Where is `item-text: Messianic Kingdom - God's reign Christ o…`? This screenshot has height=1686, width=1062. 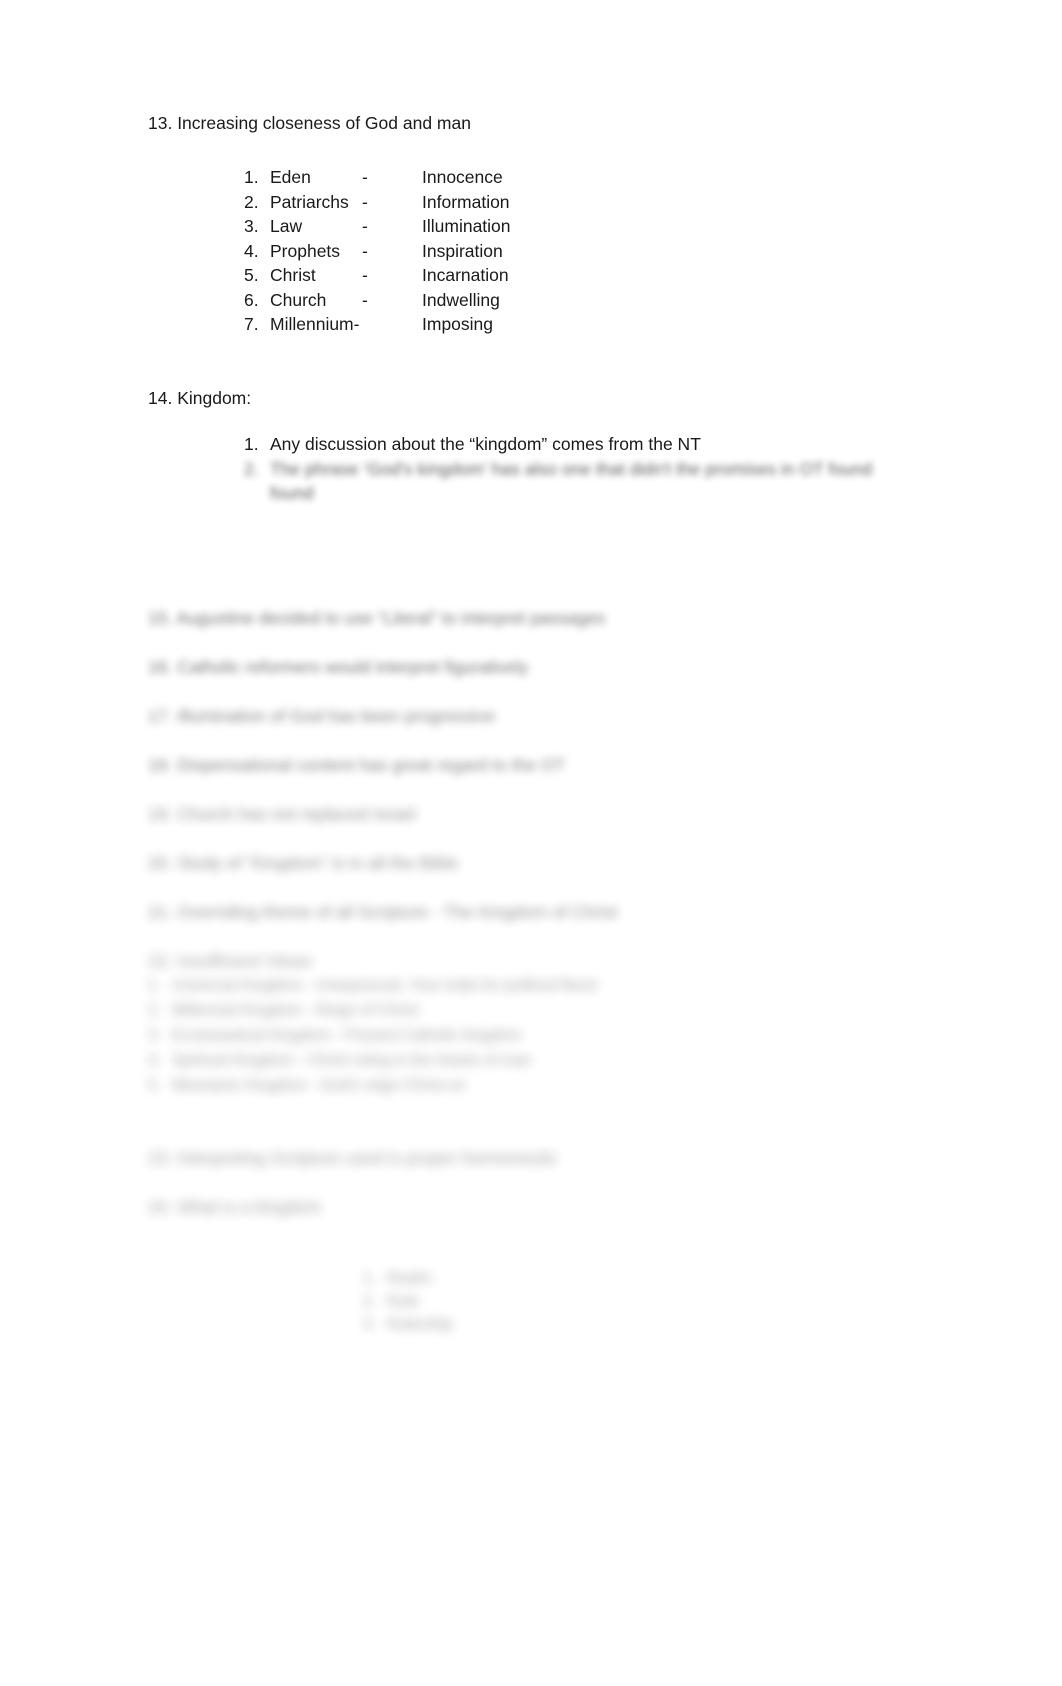
item-text: Messianic Kingdom - God's reign Christ o… is located at coordinates (319, 1085).